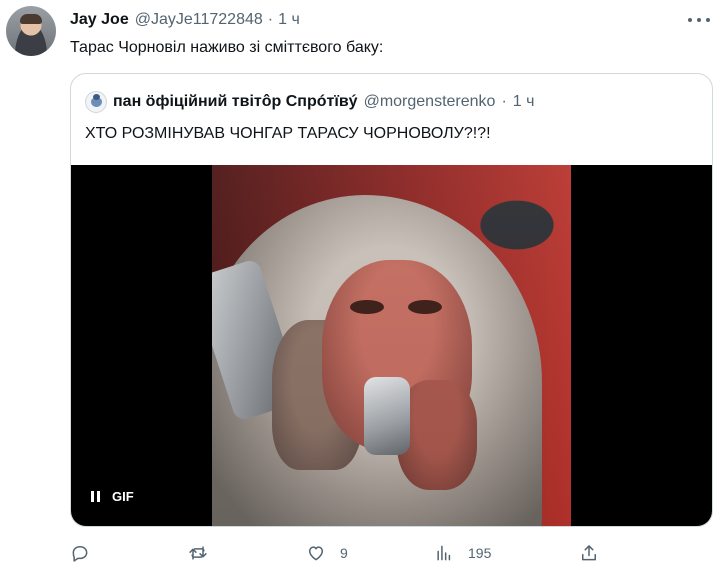 The height and width of the screenshot is (580, 722). I want to click on views-count: 195, so click(480, 553).